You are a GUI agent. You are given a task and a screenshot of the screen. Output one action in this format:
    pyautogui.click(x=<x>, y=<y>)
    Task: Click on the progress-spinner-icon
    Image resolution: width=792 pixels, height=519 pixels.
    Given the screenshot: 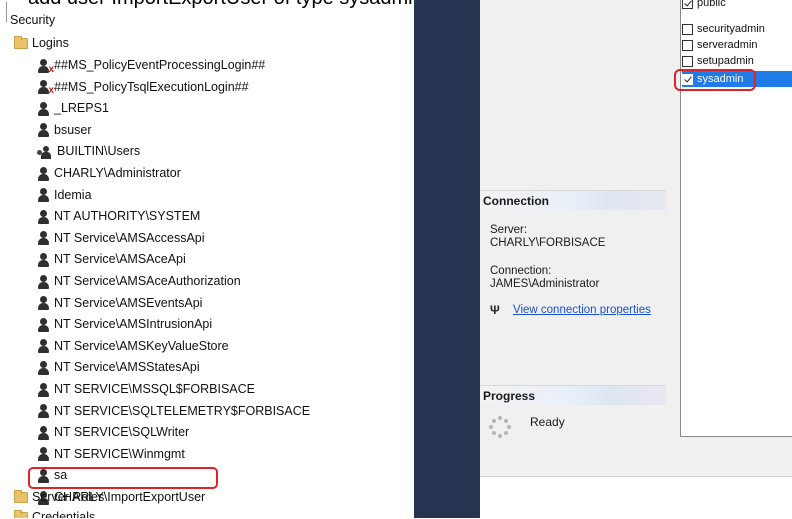 What is the action you would take?
    pyautogui.click(x=500, y=427)
    